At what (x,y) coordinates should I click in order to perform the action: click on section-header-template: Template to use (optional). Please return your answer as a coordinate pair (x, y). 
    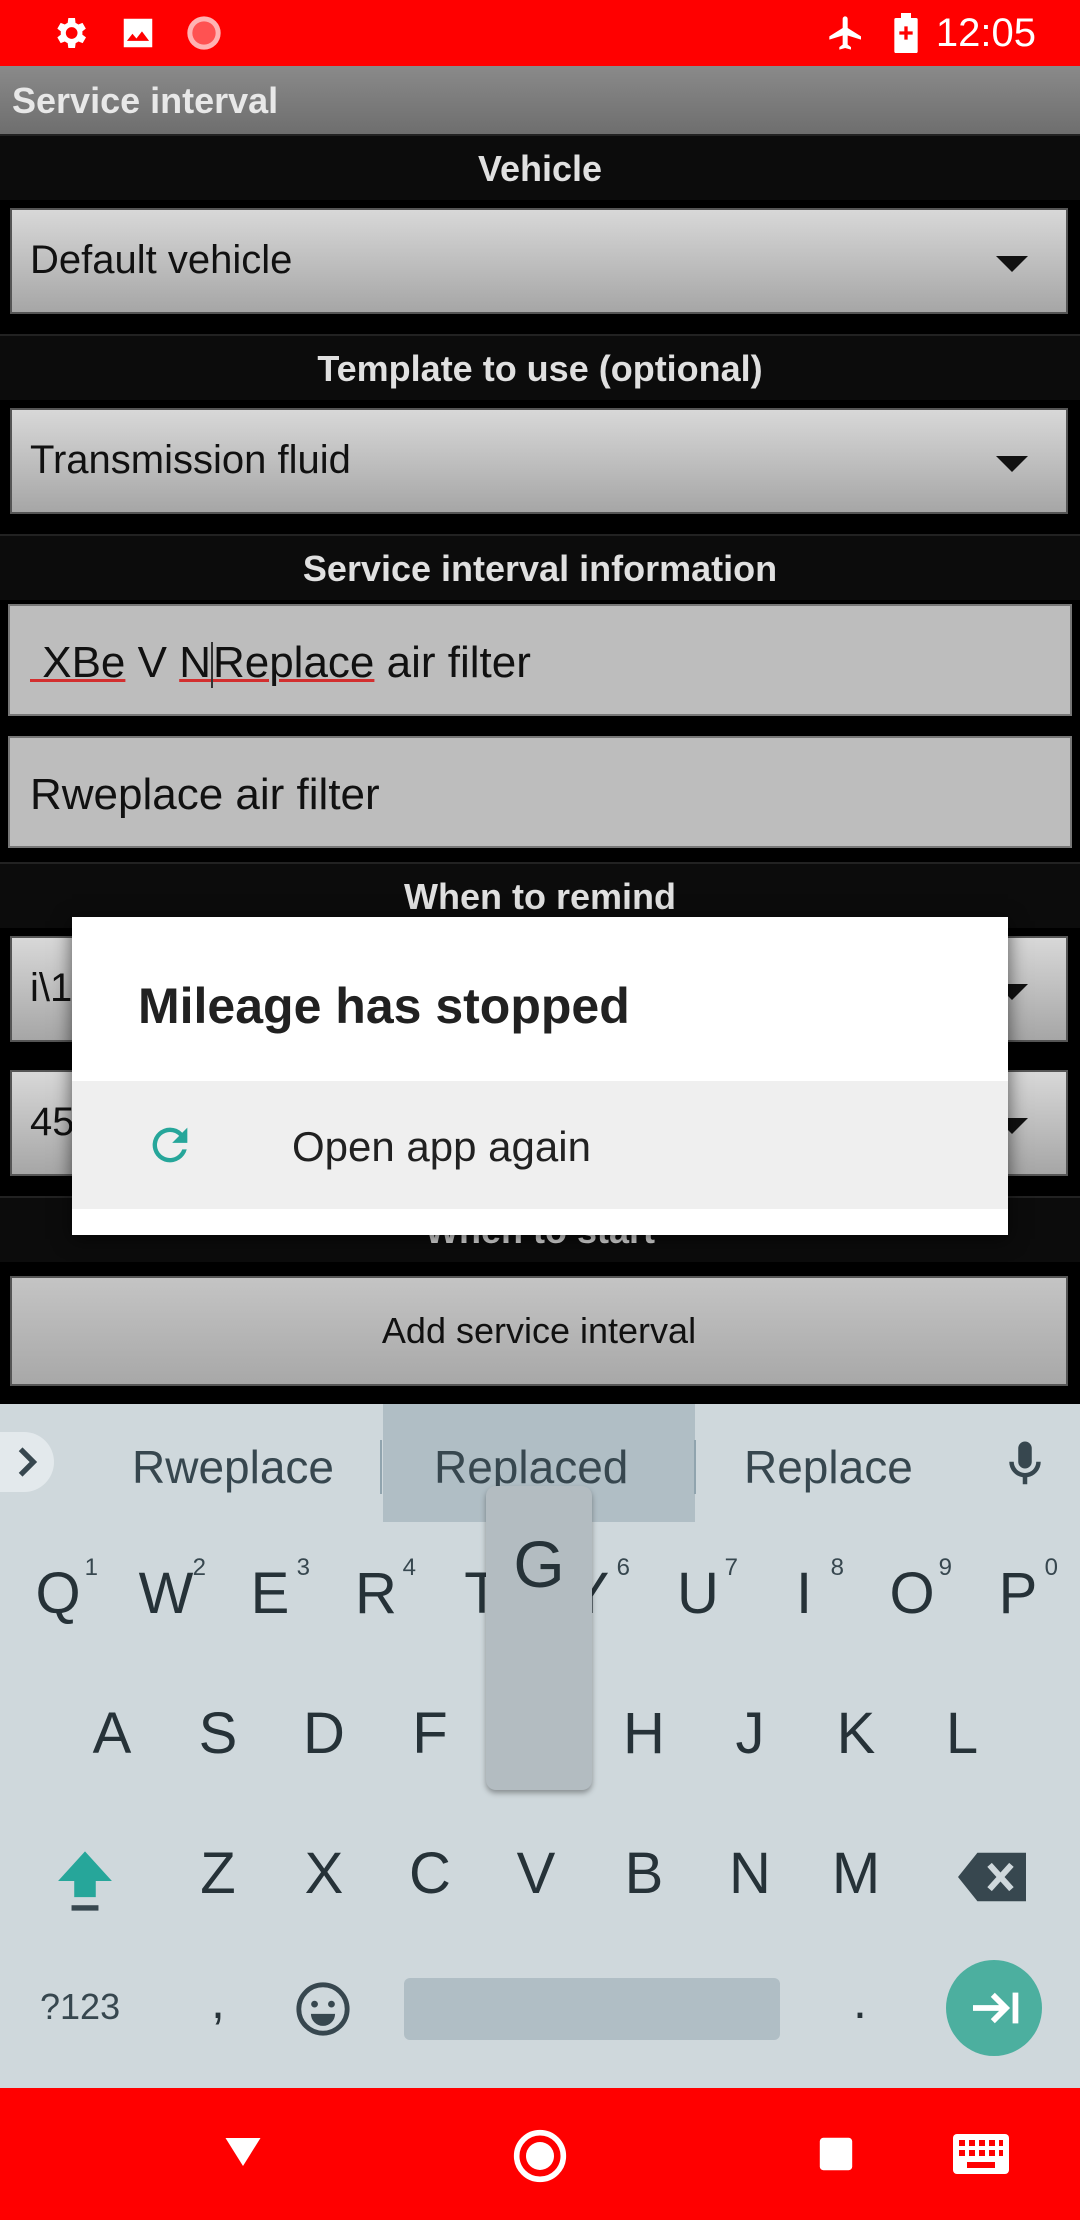
    Looking at the image, I should click on (540, 367).